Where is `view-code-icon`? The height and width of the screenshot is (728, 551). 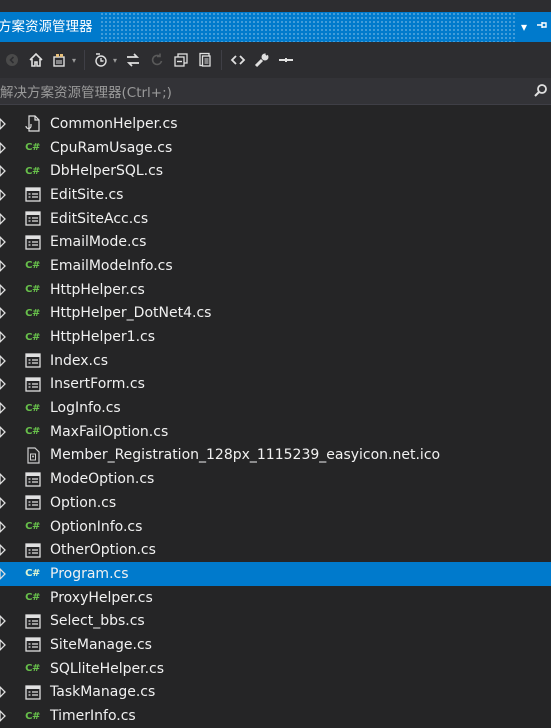 view-code-icon is located at coordinates (238, 60).